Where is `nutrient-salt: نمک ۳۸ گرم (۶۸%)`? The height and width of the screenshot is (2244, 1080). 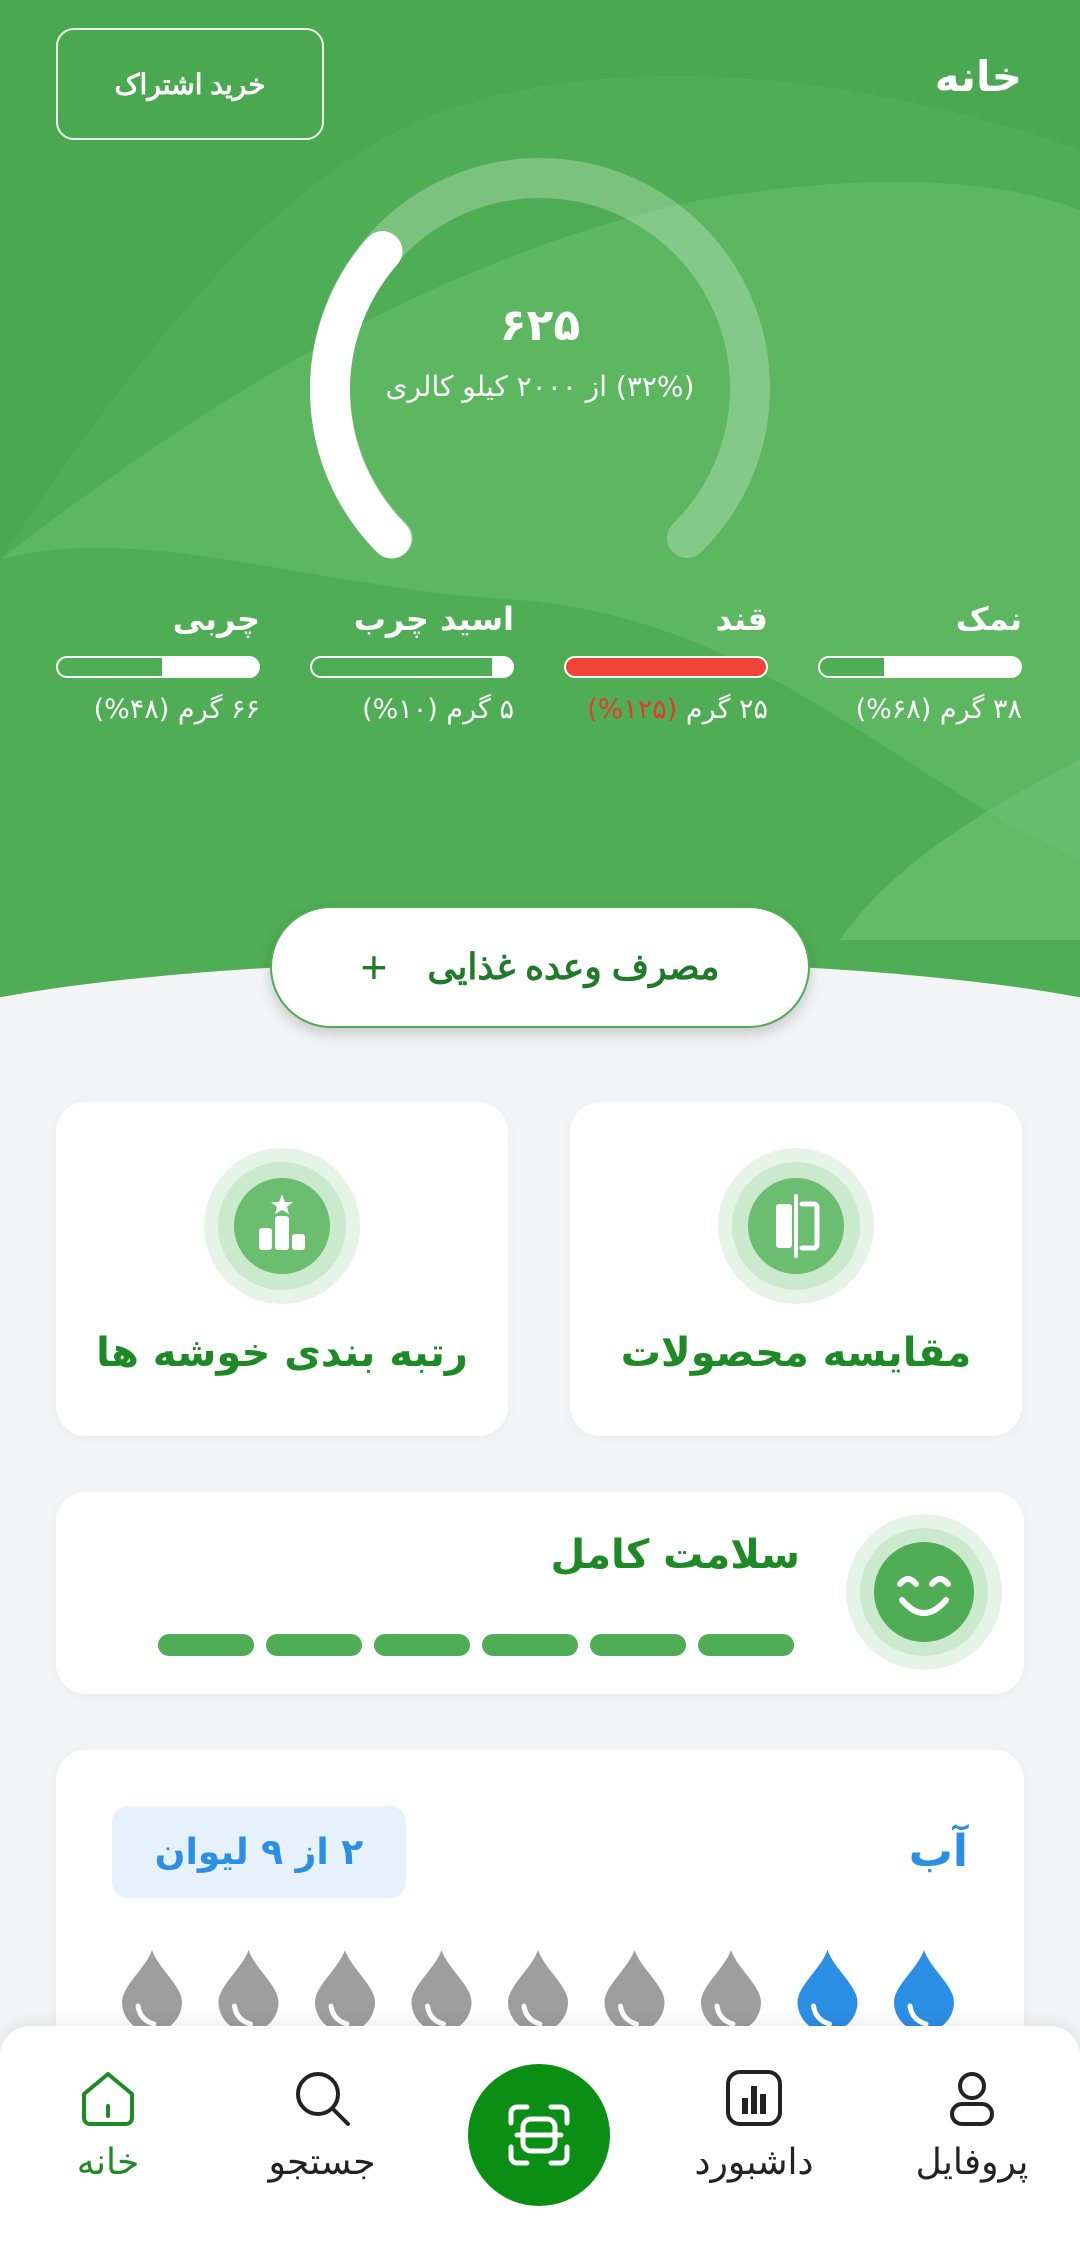 nutrient-salt: نمک ۳۸ گرم (۶۸%) is located at coordinates (920, 662).